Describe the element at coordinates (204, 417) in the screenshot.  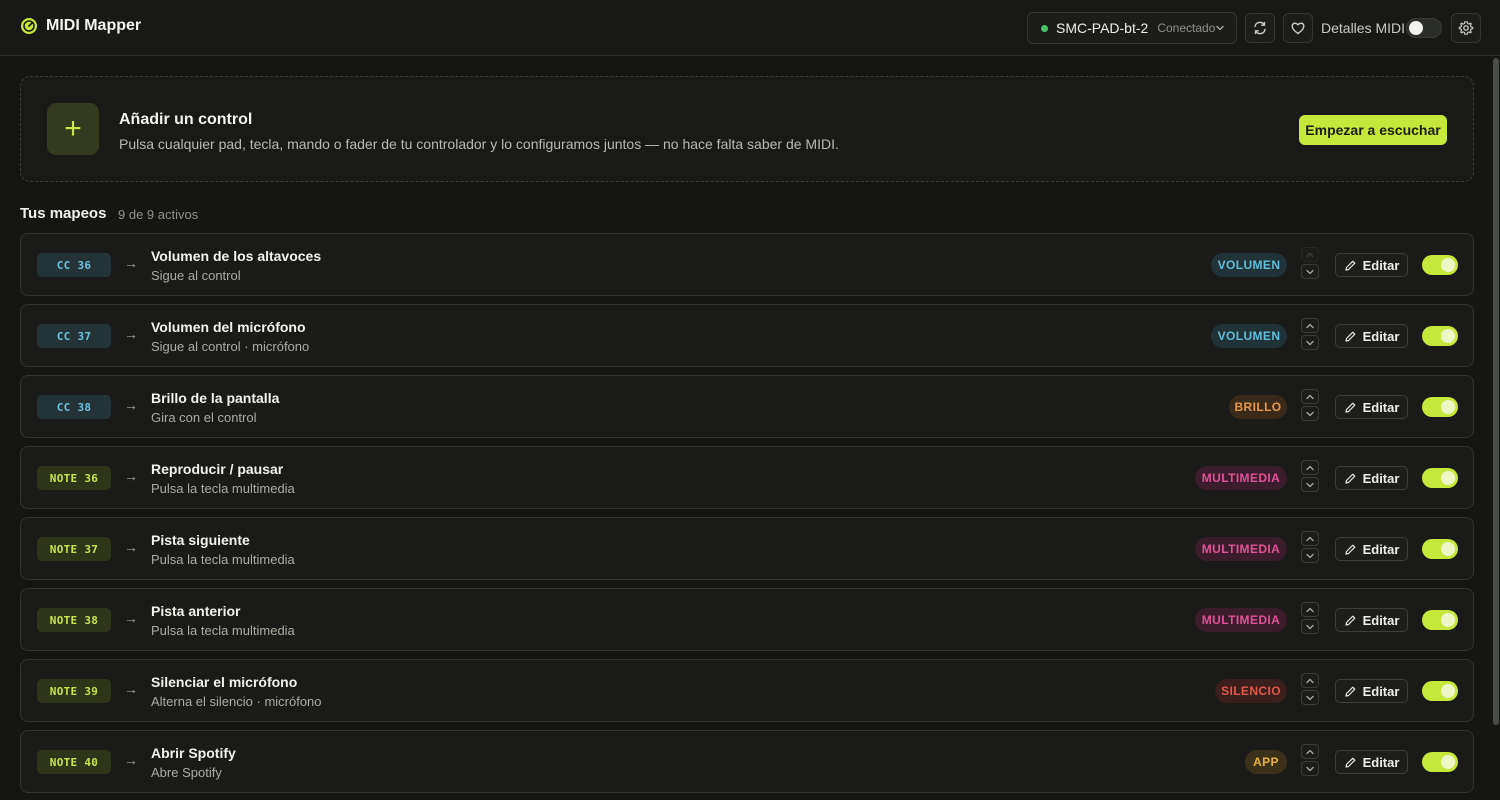
I see `mapping-subtitle: Gira con el control` at that location.